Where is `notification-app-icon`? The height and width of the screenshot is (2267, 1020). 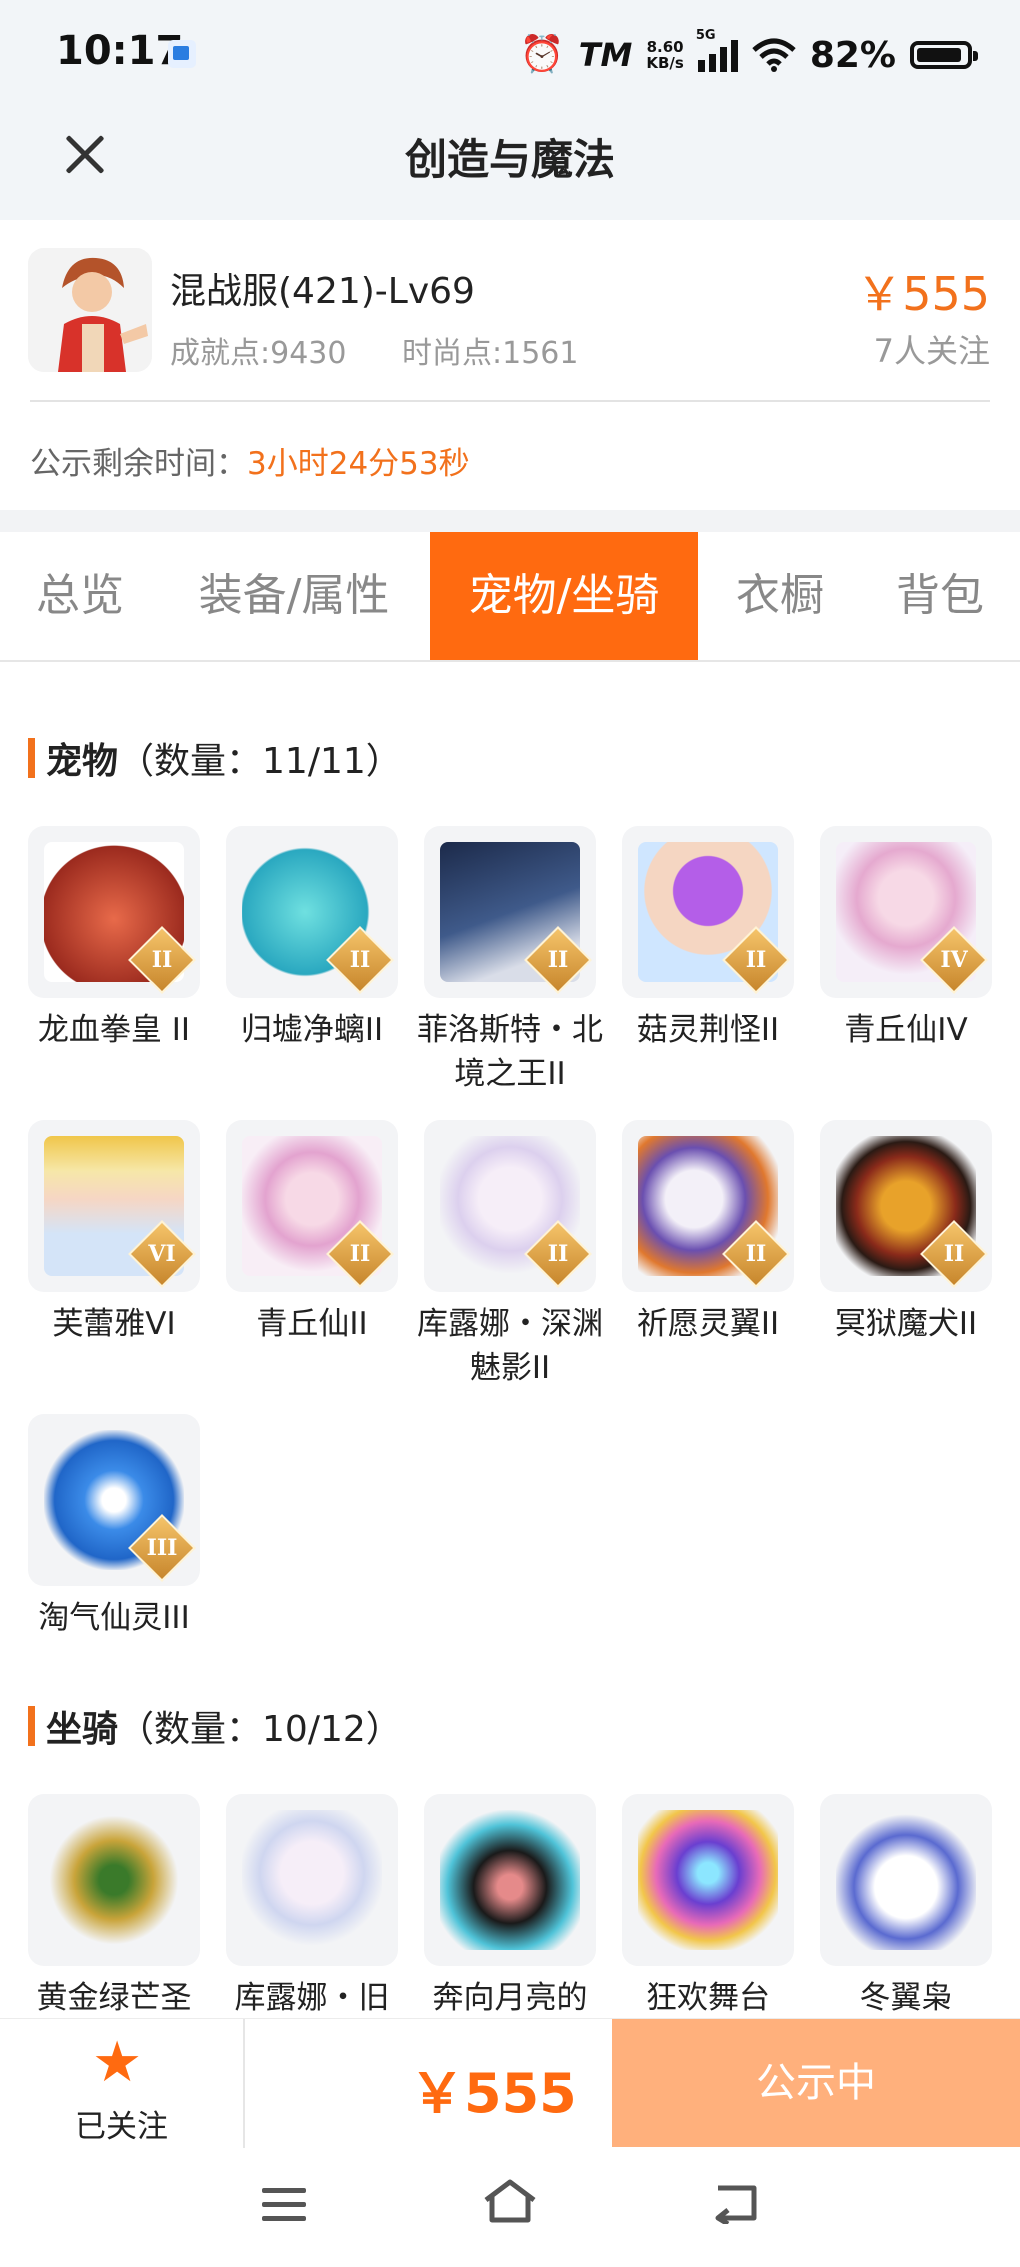 notification-app-icon is located at coordinates (182, 54).